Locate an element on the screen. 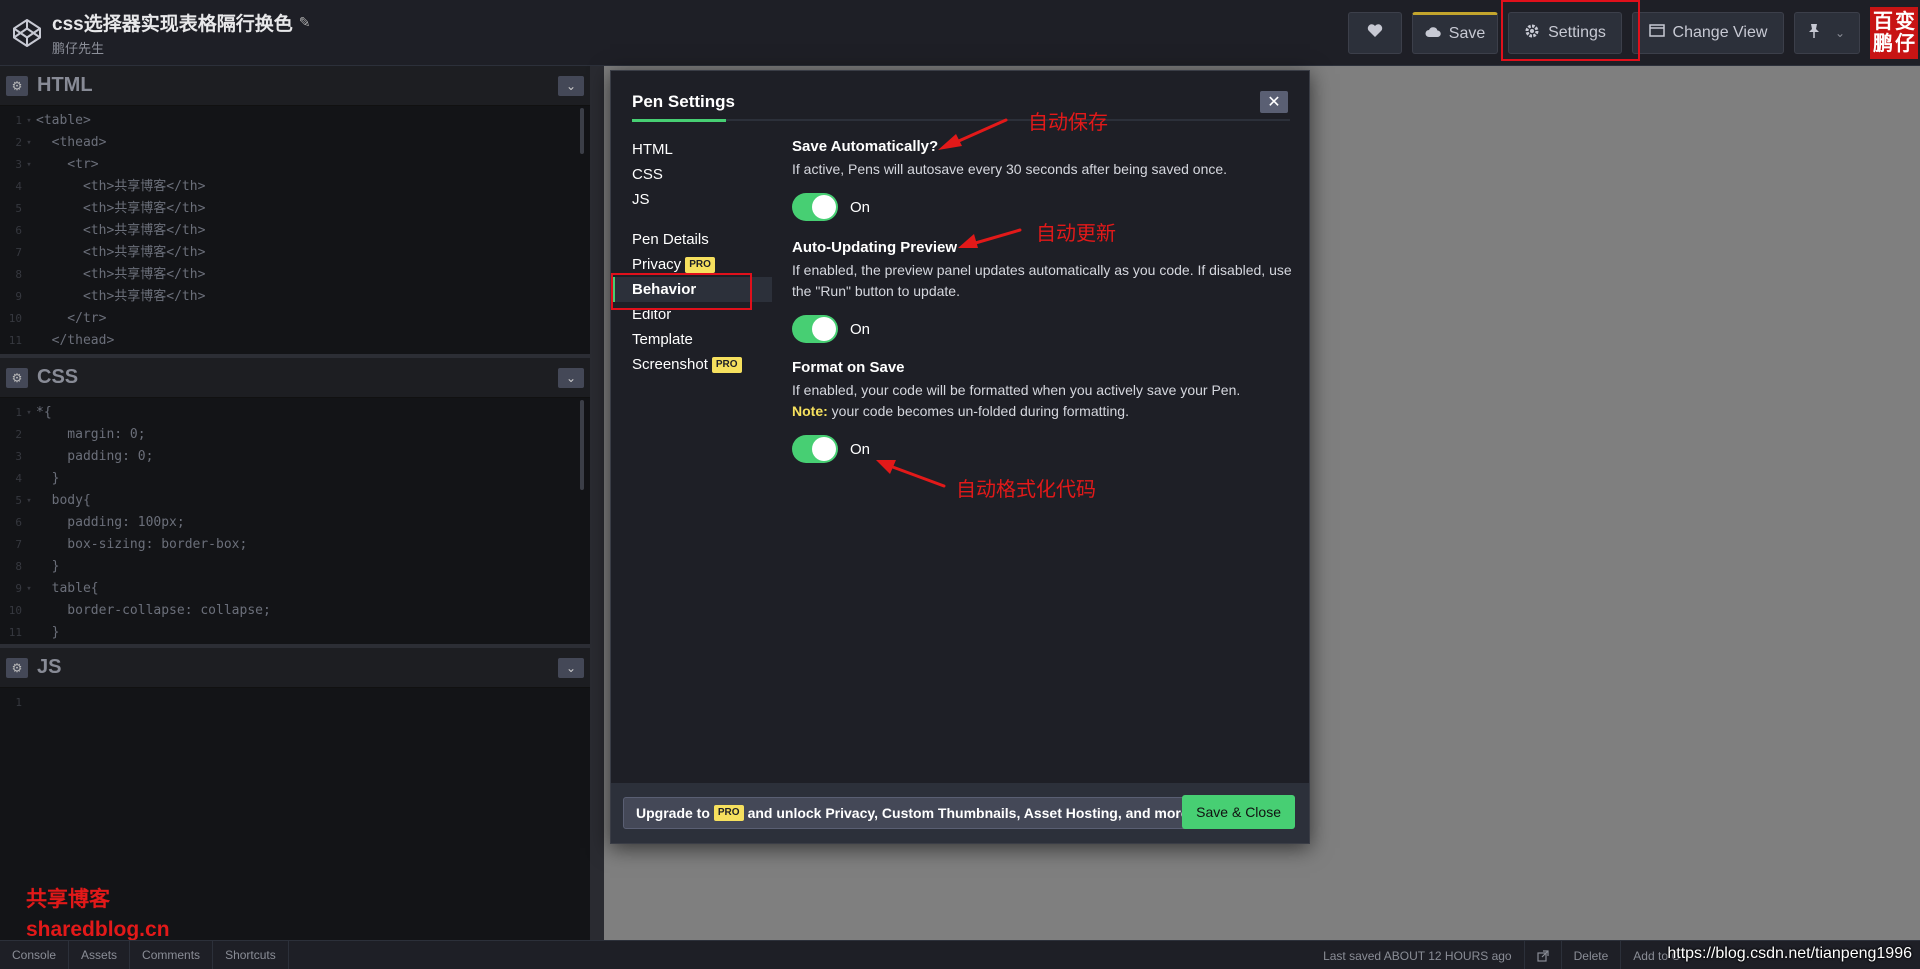 The image size is (1920, 969). nav-item-editor: Editor is located at coordinates (691, 314).